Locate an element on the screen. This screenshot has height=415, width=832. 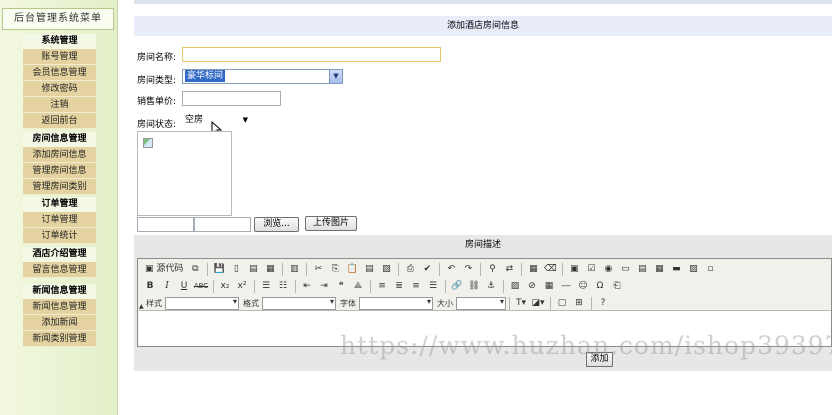
special-char-icon: Ω is located at coordinates (600, 286).